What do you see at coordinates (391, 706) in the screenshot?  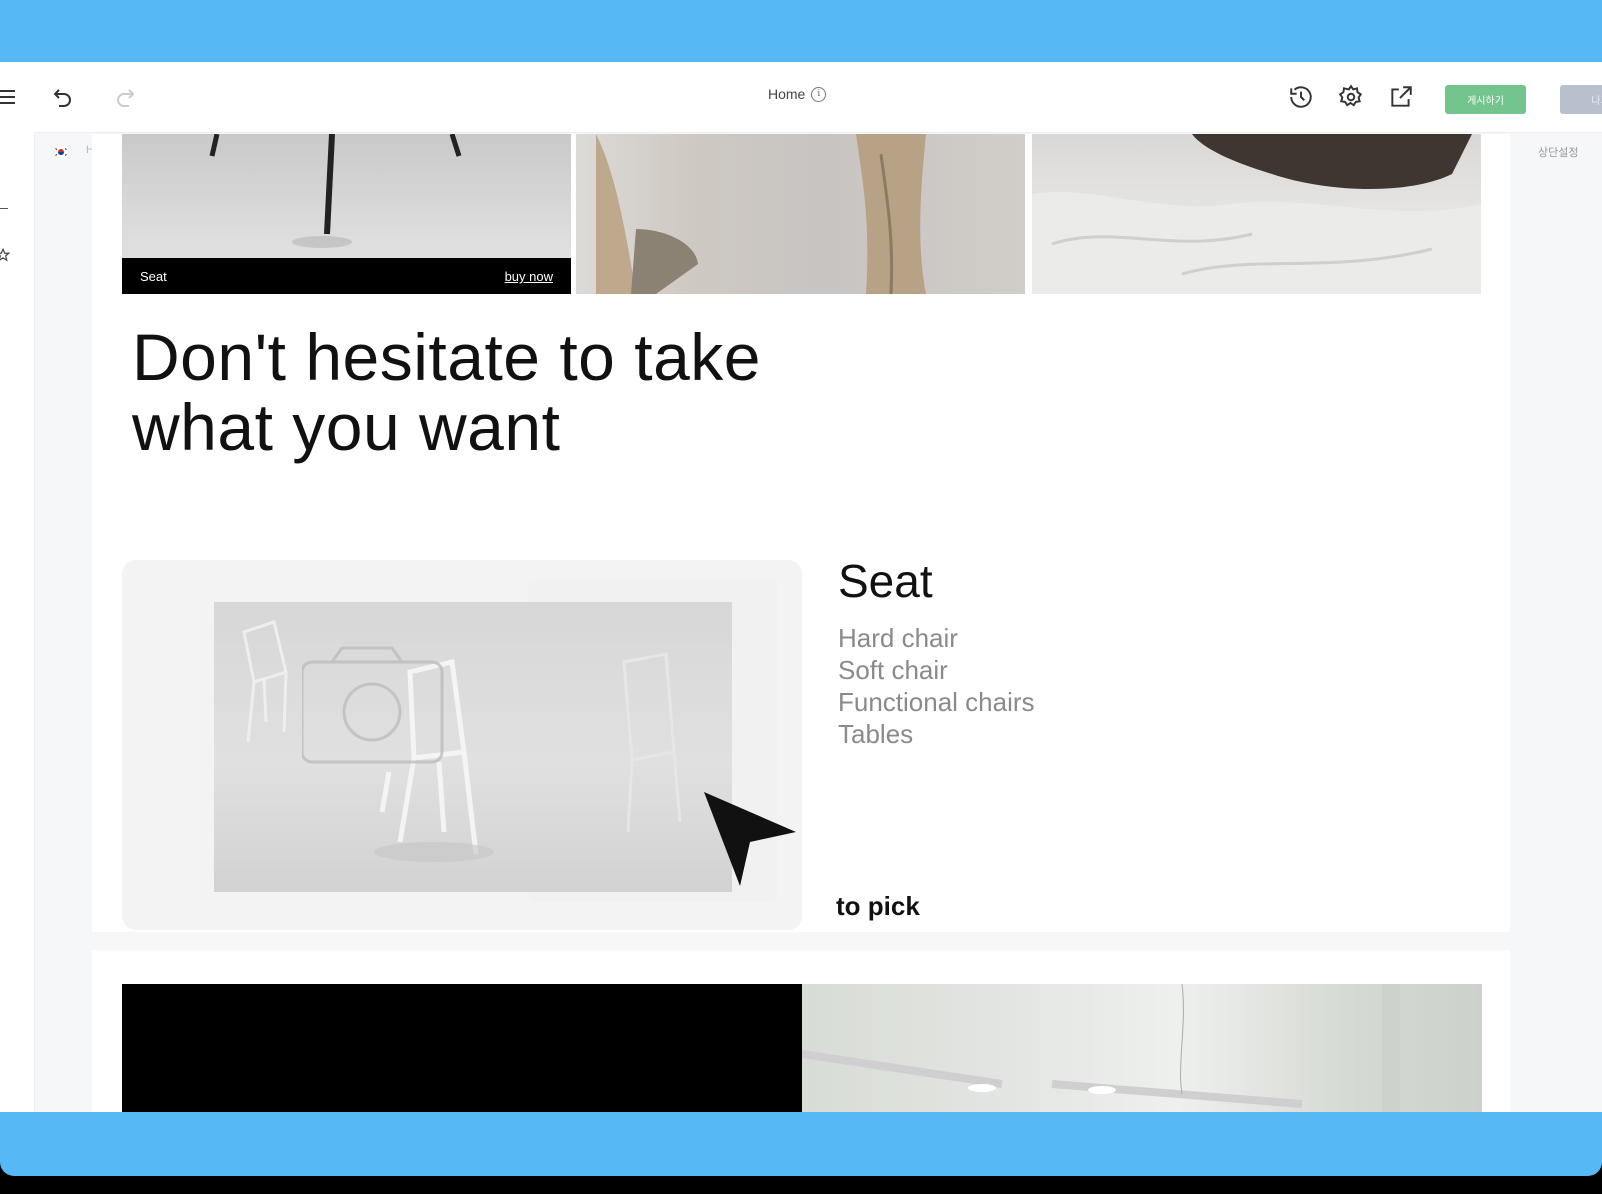 I see `camera-icon` at bounding box center [391, 706].